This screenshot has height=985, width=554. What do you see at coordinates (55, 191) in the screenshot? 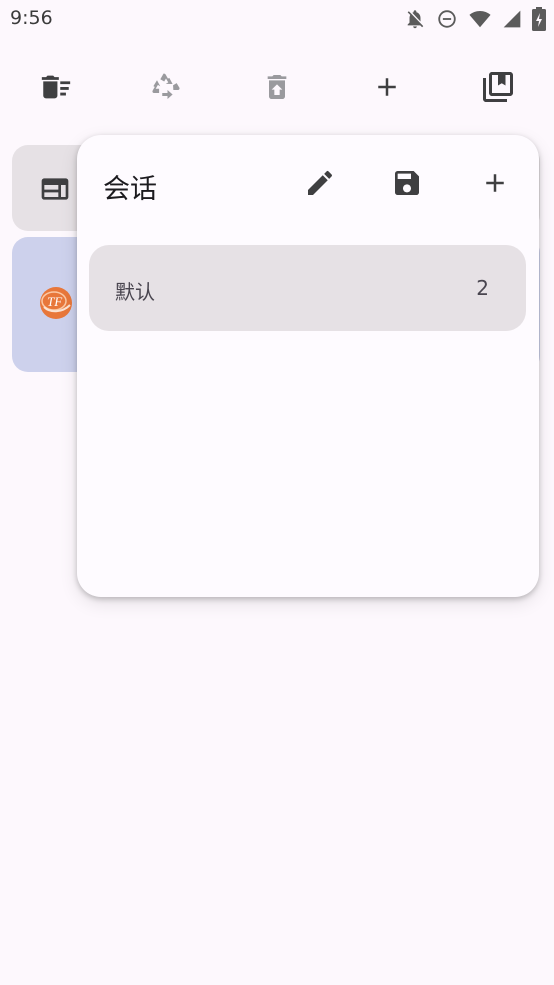
I see `web-page-icon` at bounding box center [55, 191].